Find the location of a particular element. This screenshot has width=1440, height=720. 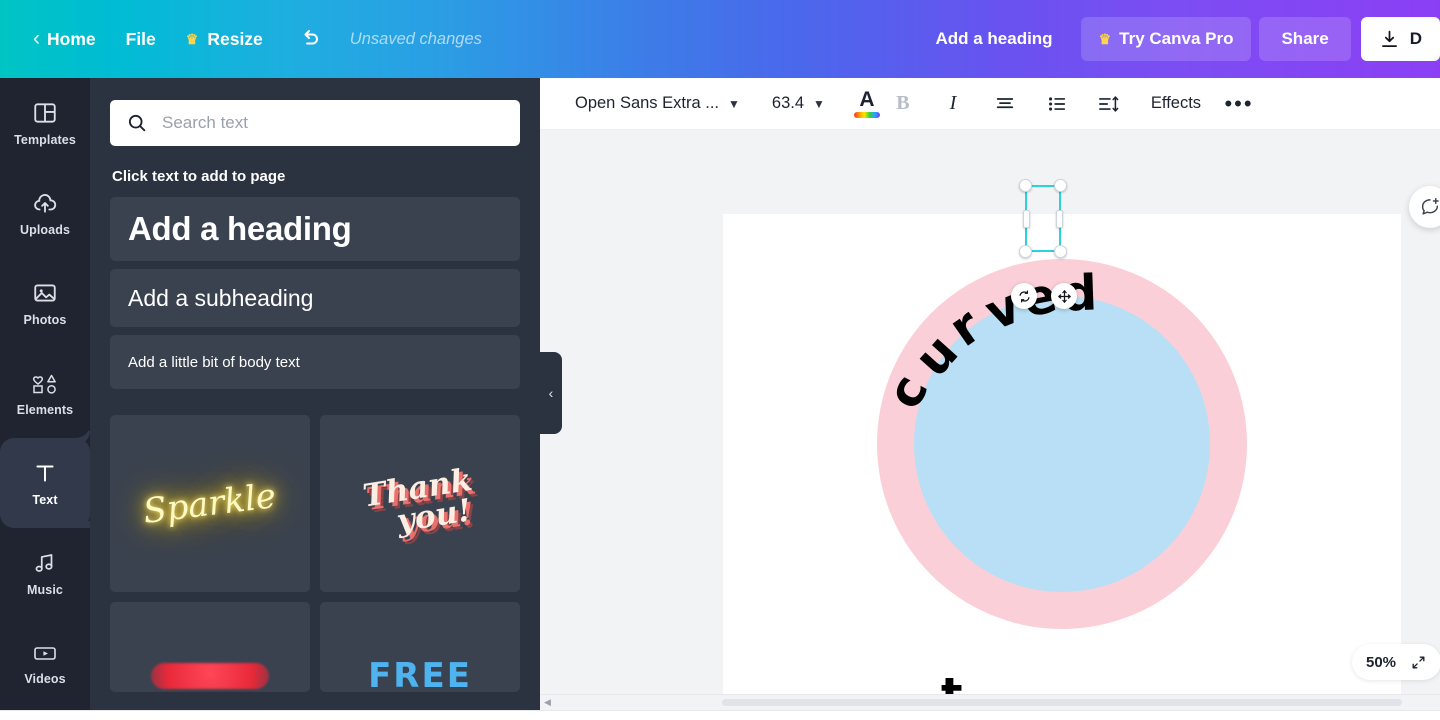

save-status: Unsaved changes is located at coordinates (415, 38).